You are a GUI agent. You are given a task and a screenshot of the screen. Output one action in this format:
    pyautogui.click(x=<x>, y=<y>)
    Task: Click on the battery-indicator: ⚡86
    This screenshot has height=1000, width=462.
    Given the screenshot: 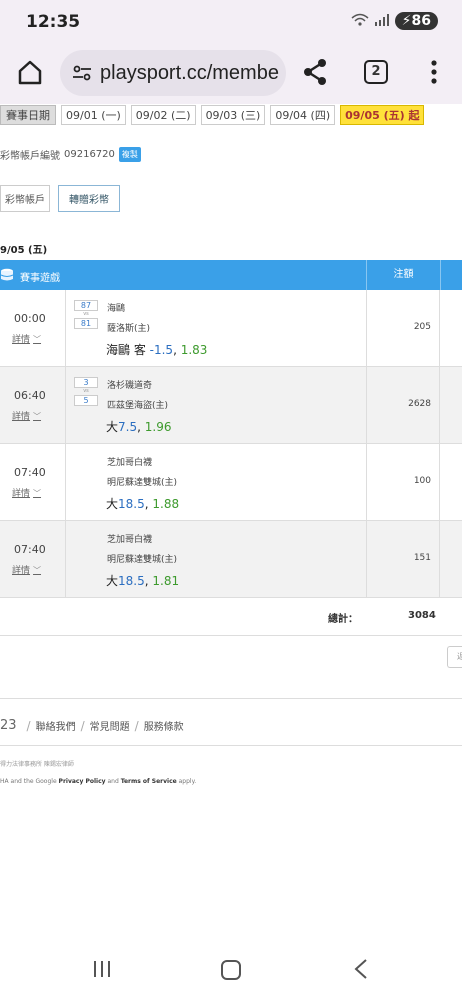 What is the action you would take?
    pyautogui.click(x=416, y=21)
    